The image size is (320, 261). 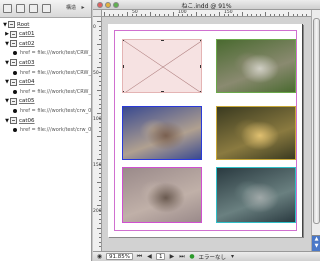 I want to click on ruler-label: 0, so click(x=94, y=27).